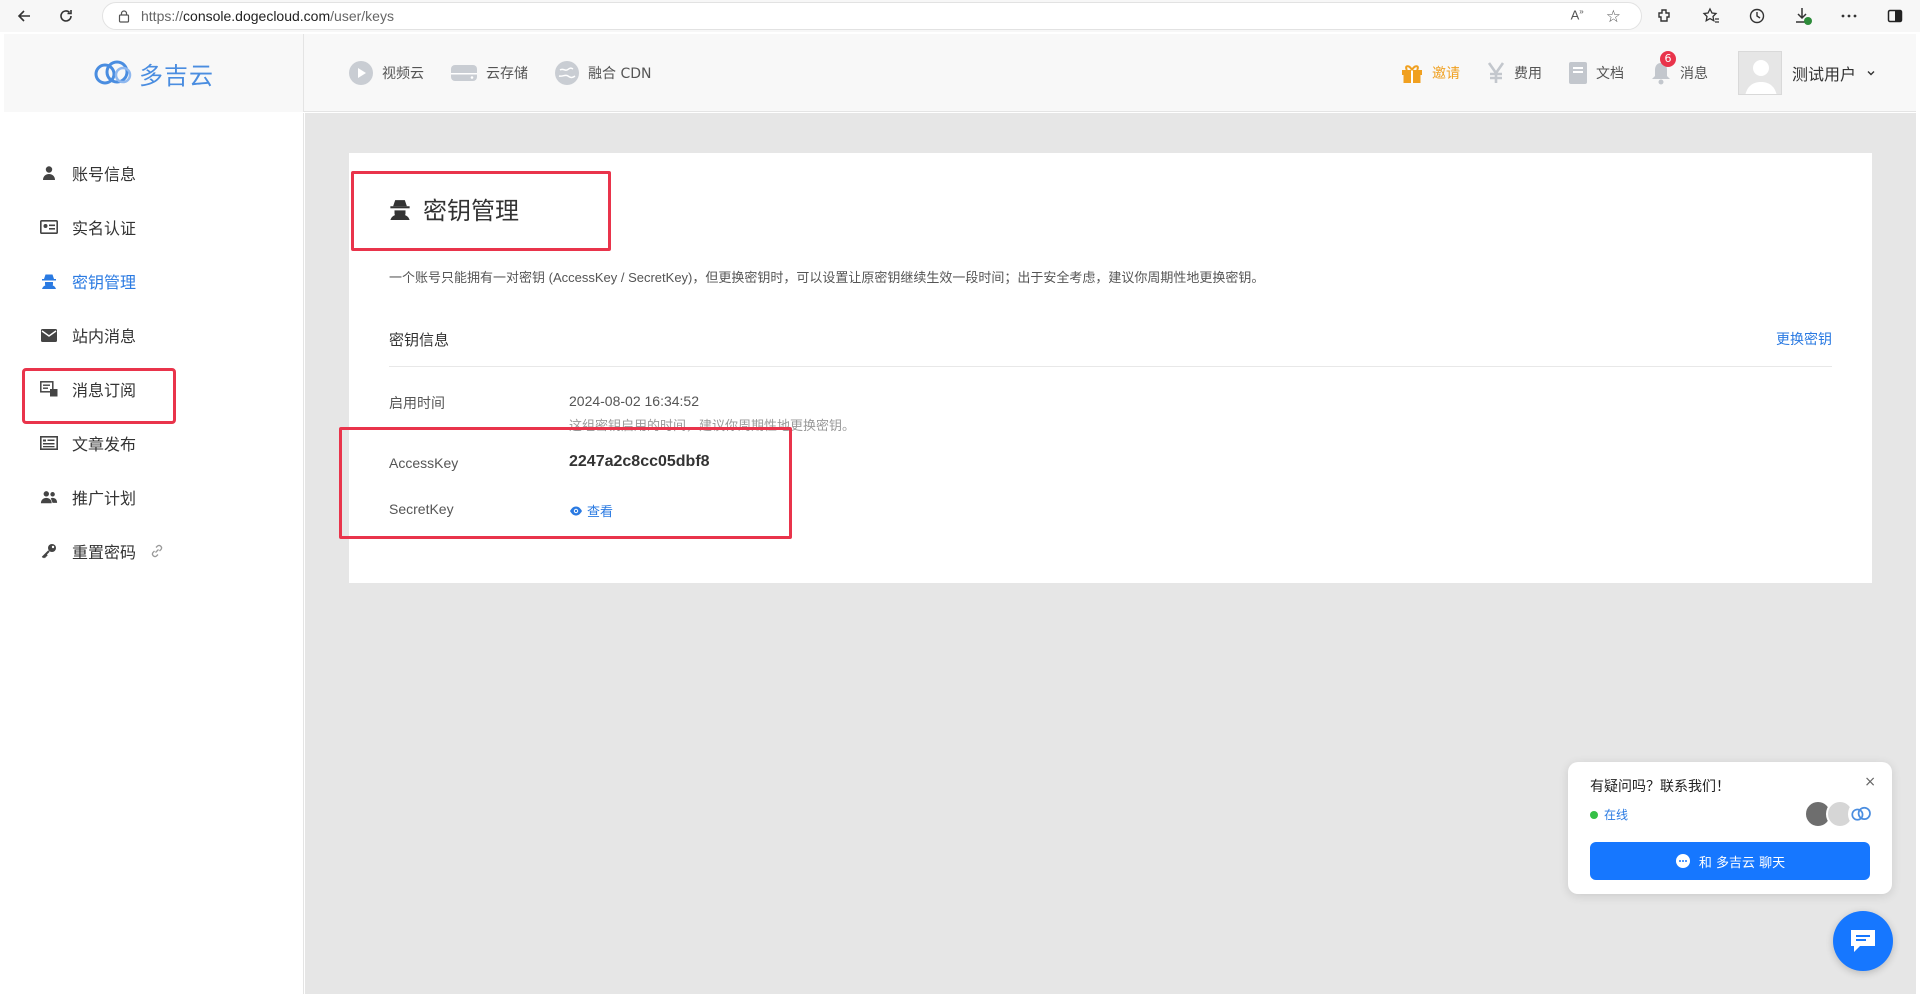  I want to click on history-icon, so click(1757, 16).